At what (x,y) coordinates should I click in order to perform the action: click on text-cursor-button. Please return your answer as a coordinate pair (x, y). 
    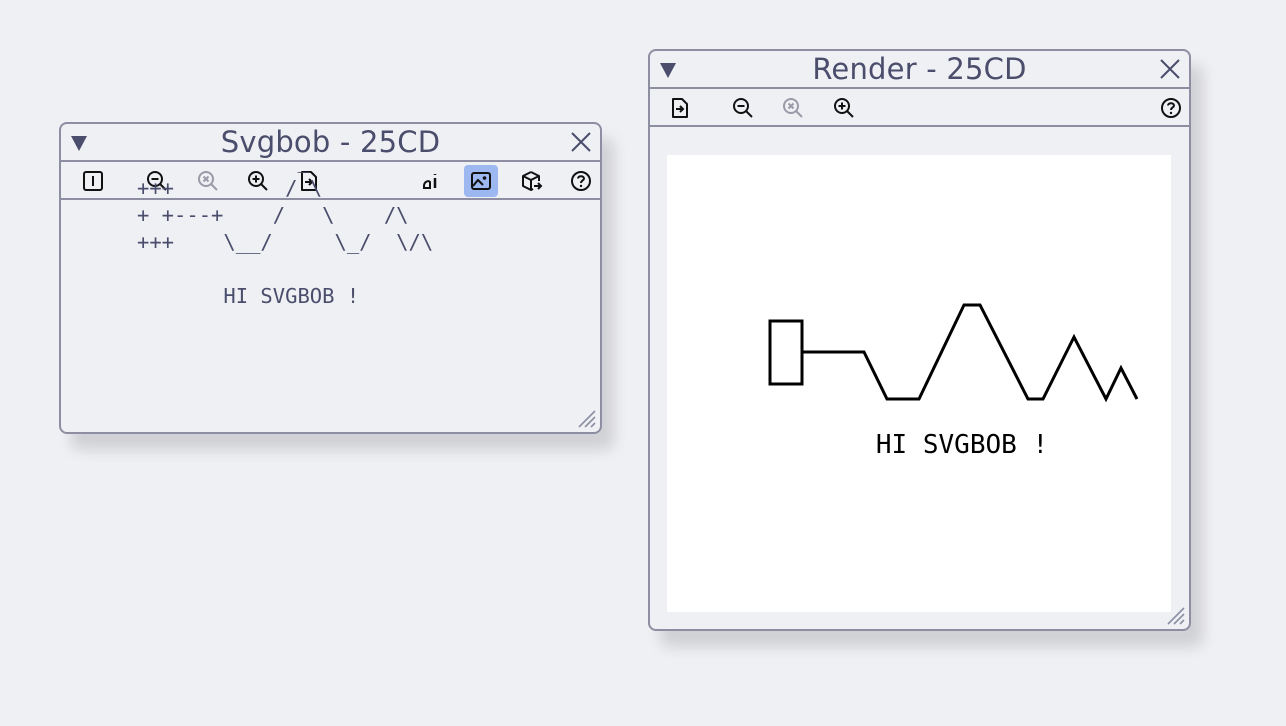
    Looking at the image, I should click on (93, 181).